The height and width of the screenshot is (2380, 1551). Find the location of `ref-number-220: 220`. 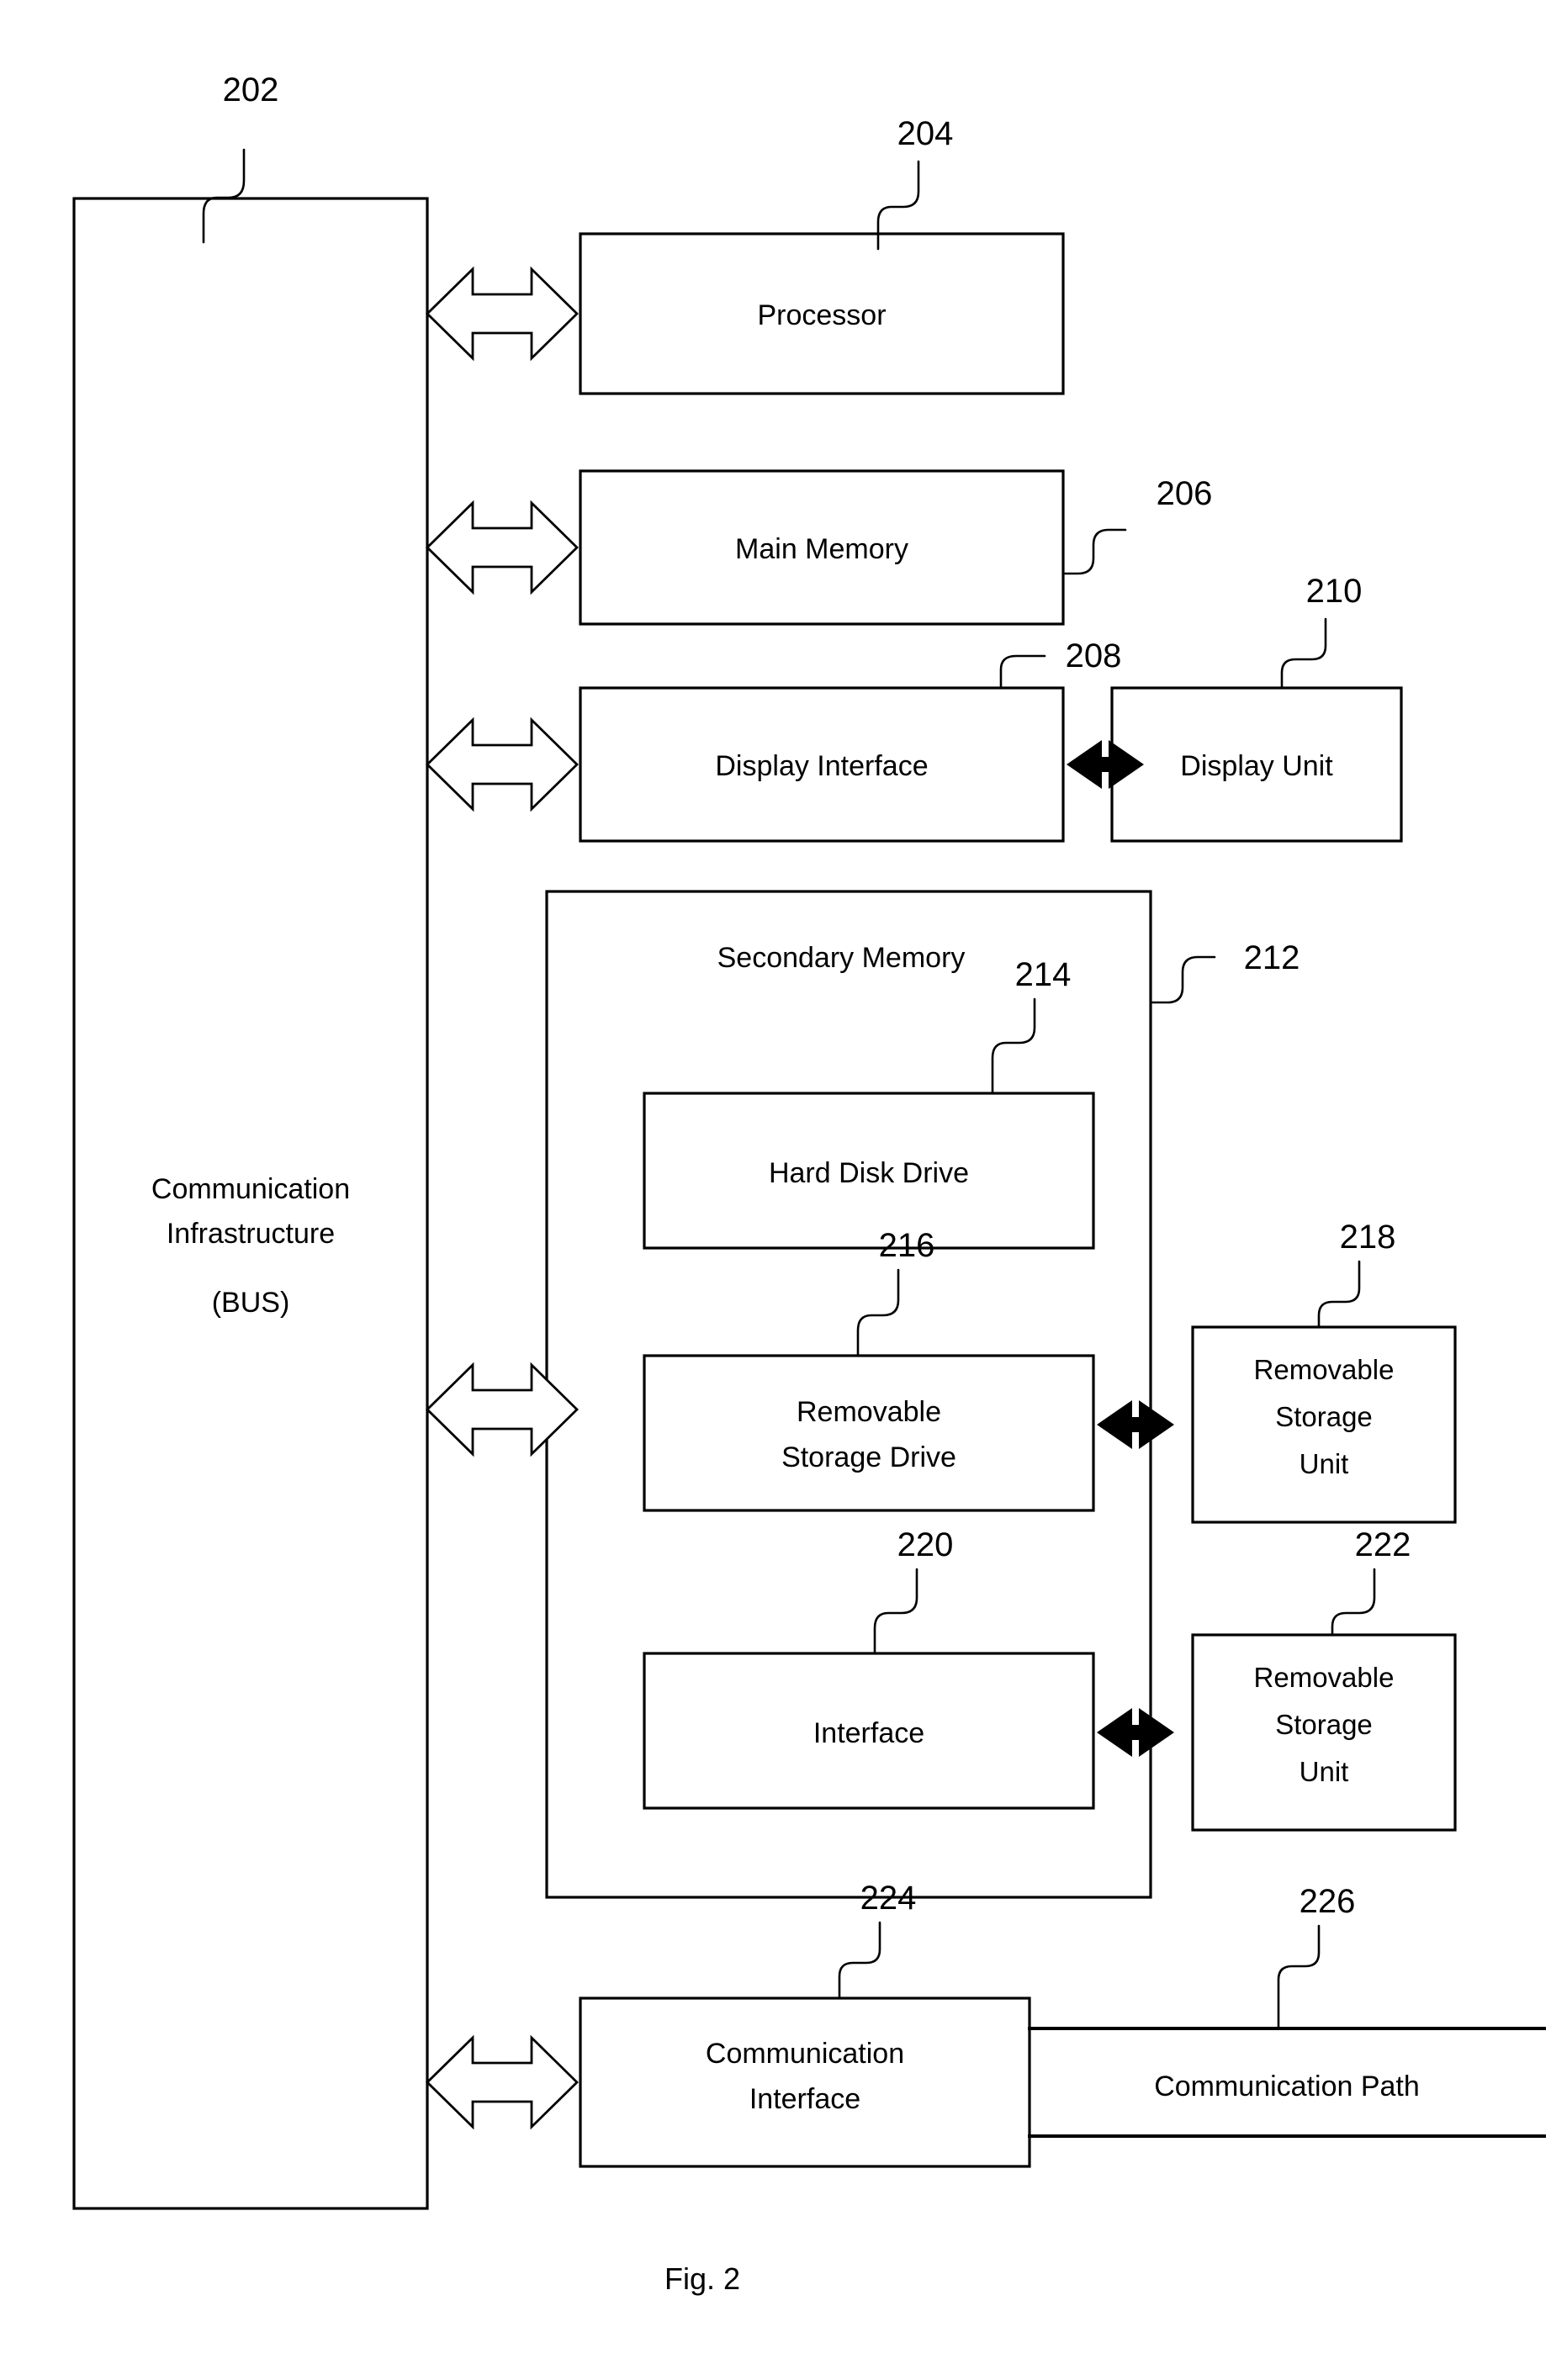

ref-number-220: 220 is located at coordinates (925, 1544).